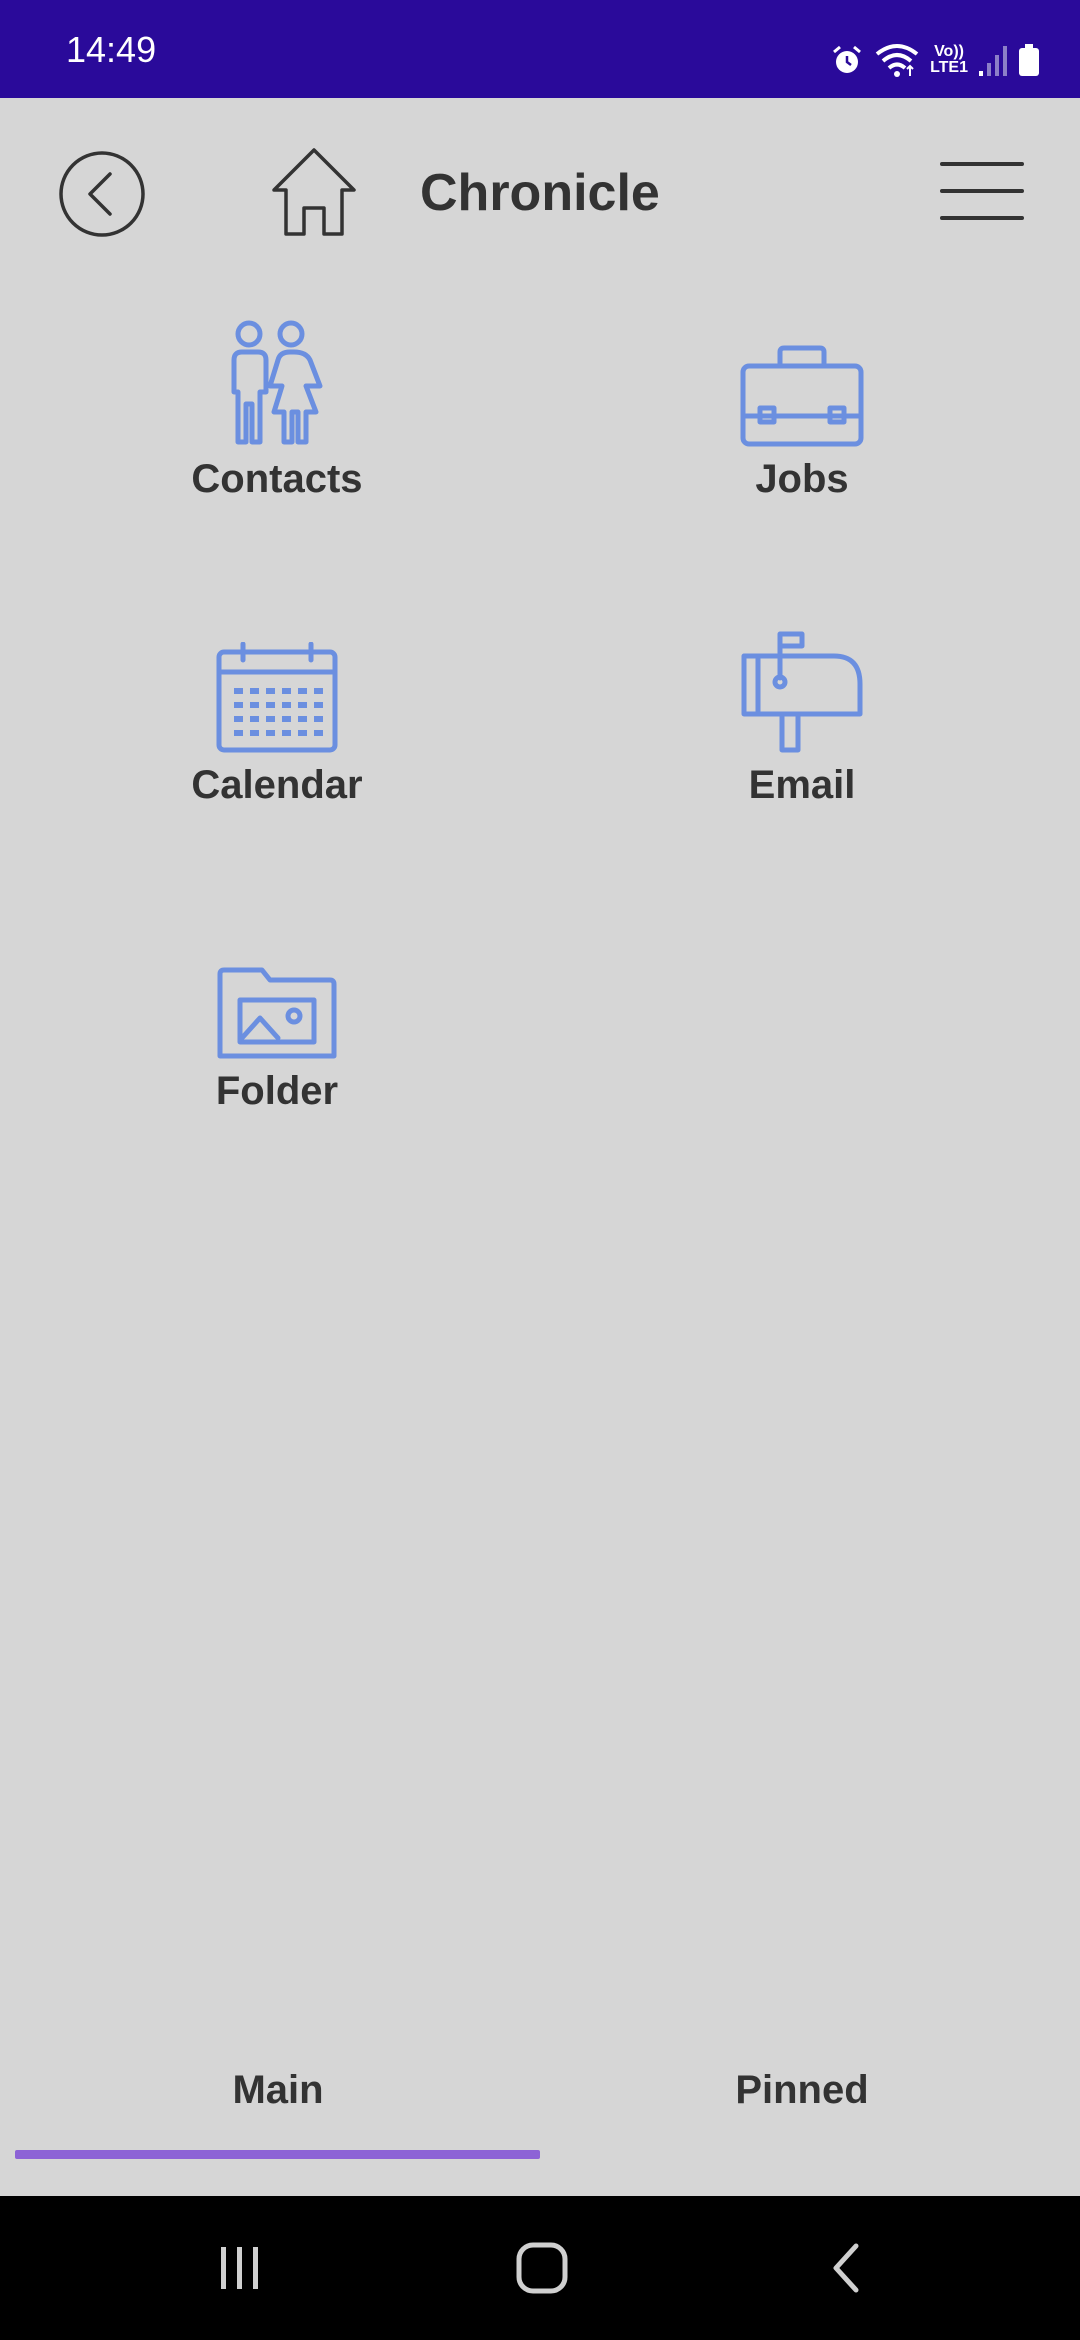 This screenshot has width=1080, height=2340. I want to click on tile-contacts-label: Contacts, so click(277, 479).